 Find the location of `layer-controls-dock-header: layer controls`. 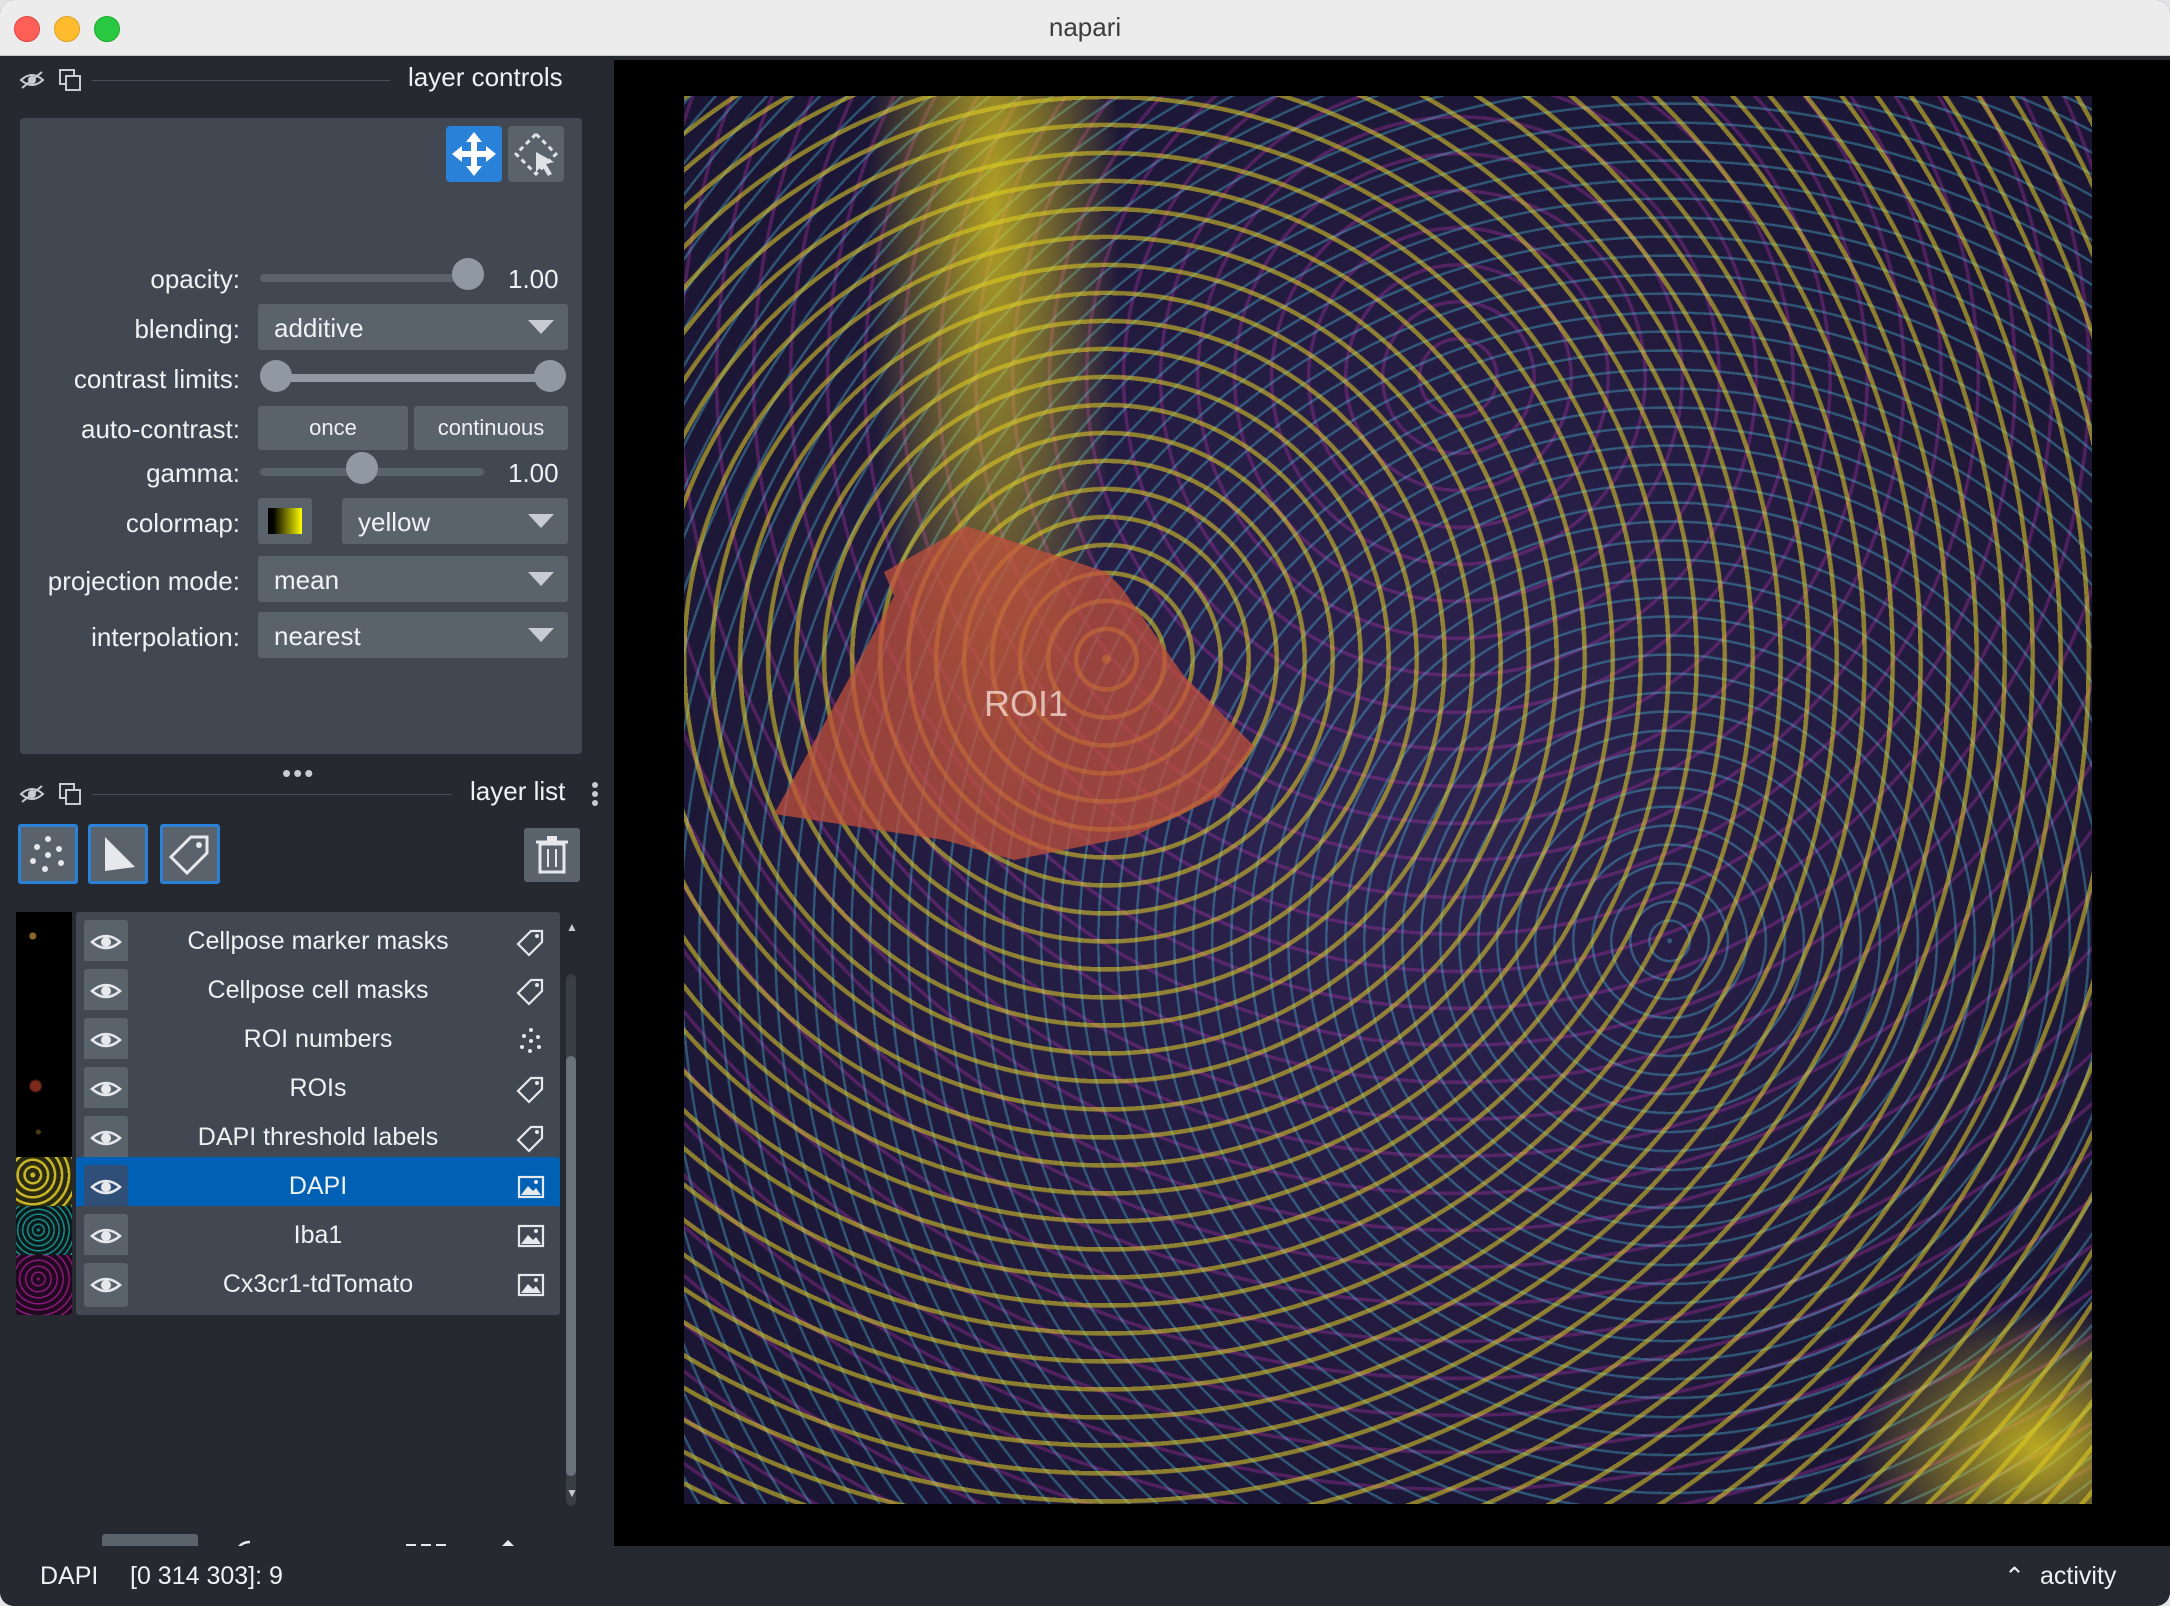

layer-controls-dock-header: layer controls is located at coordinates (305, 80).